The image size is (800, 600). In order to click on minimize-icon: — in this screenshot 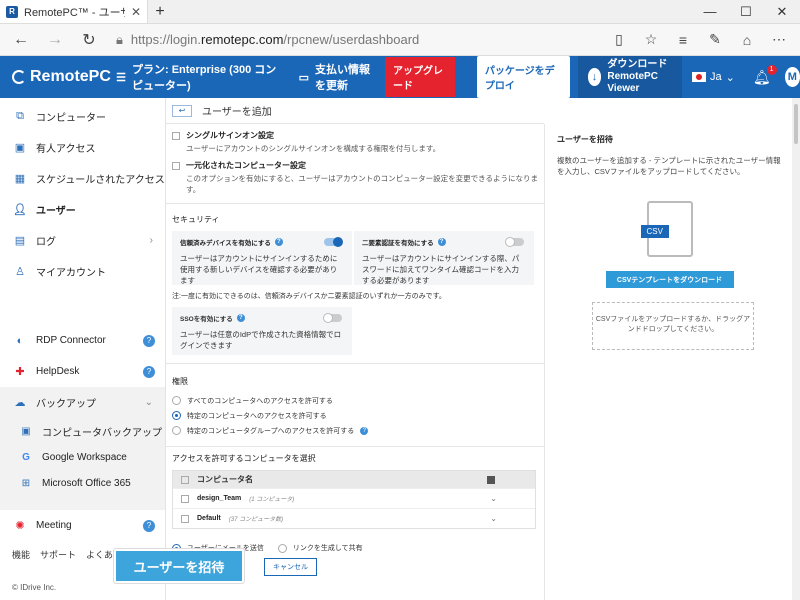, I will do `click(710, 11)`.